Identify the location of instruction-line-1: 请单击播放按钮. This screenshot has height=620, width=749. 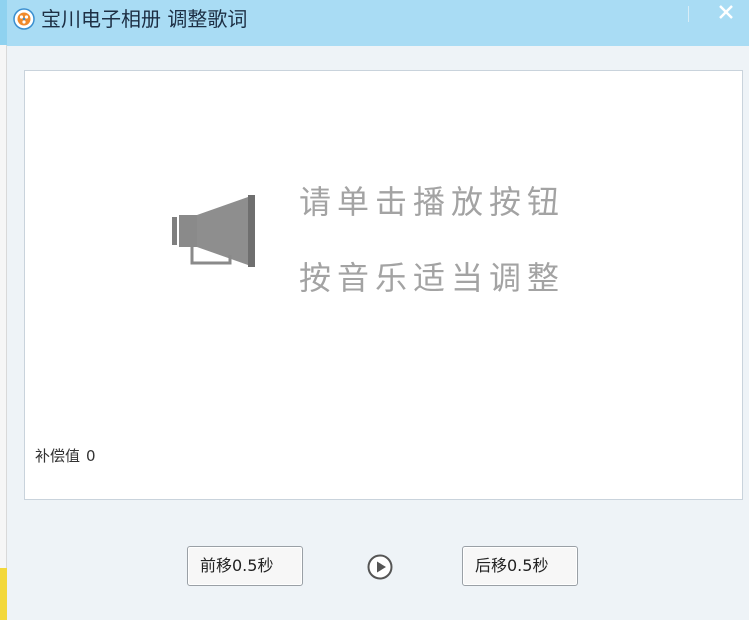
(432, 202).